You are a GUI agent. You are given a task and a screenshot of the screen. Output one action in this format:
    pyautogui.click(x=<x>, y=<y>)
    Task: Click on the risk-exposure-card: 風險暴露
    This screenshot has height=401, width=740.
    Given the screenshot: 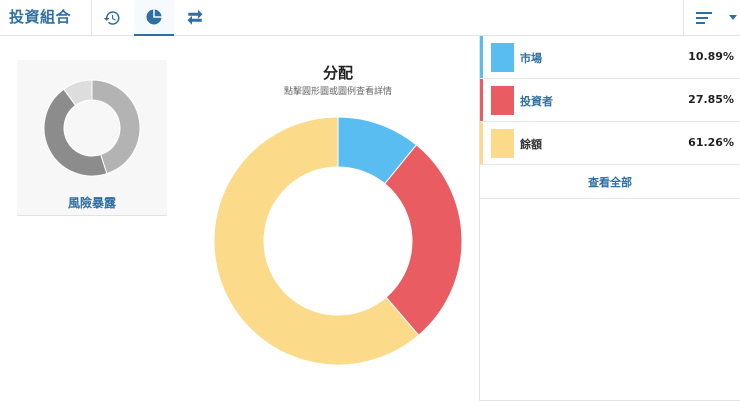 What is the action you would take?
    pyautogui.click(x=92, y=138)
    